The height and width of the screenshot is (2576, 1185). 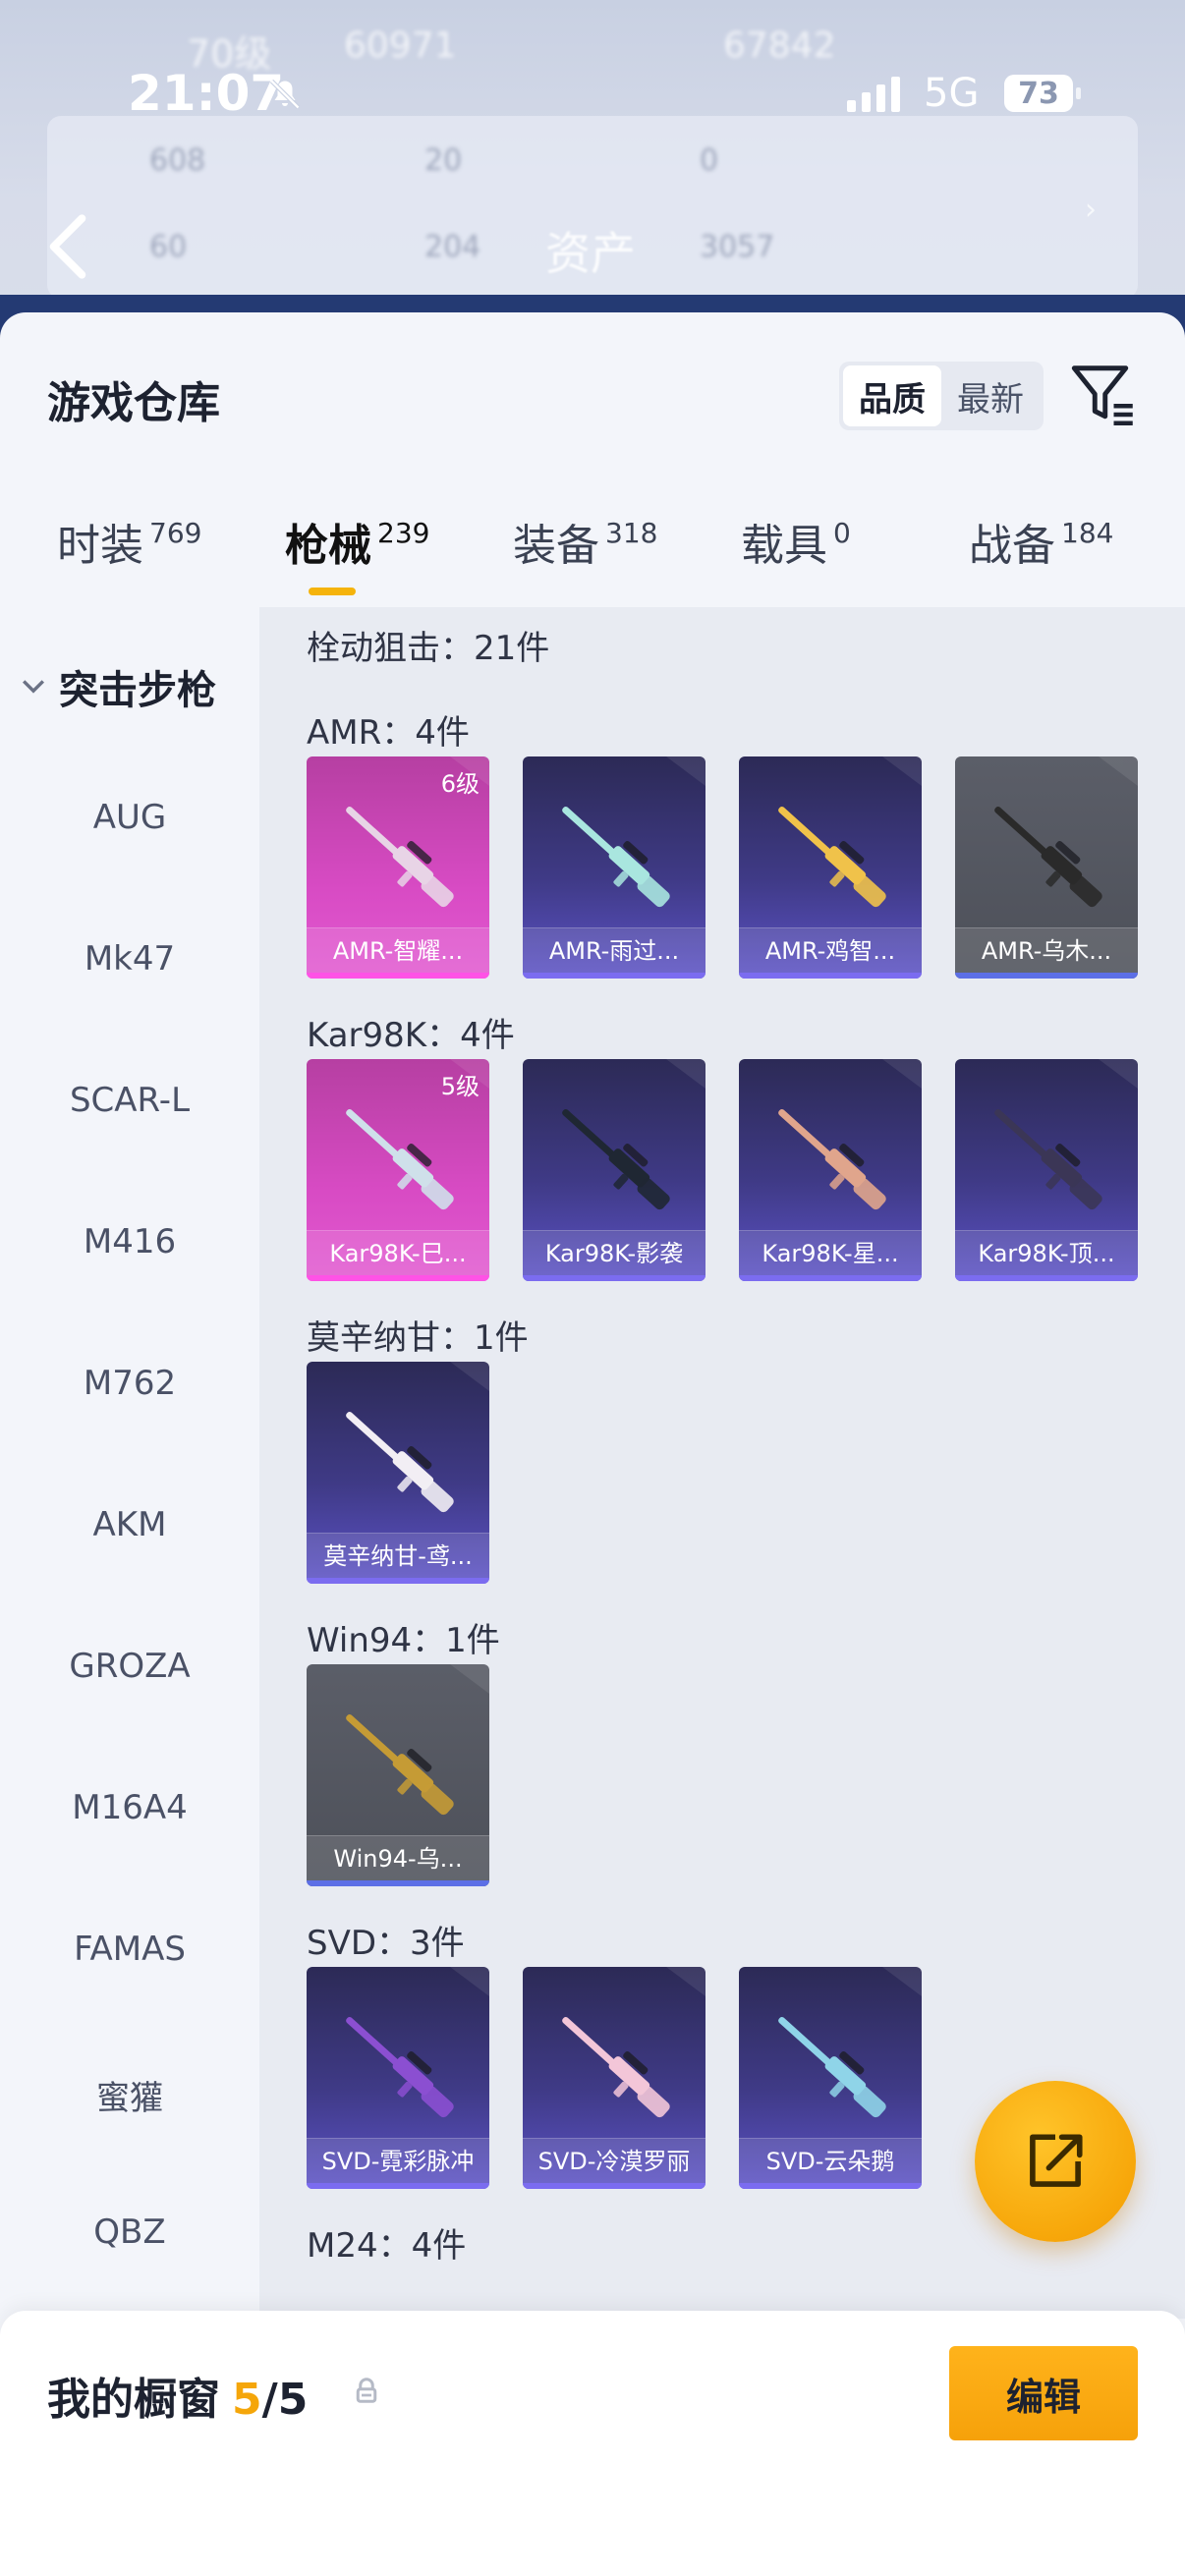 What do you see at coordinates (130, 1241) in the screenshot?
I see `sidebar-item-m416: M416` at bounding box center [130, 1241].